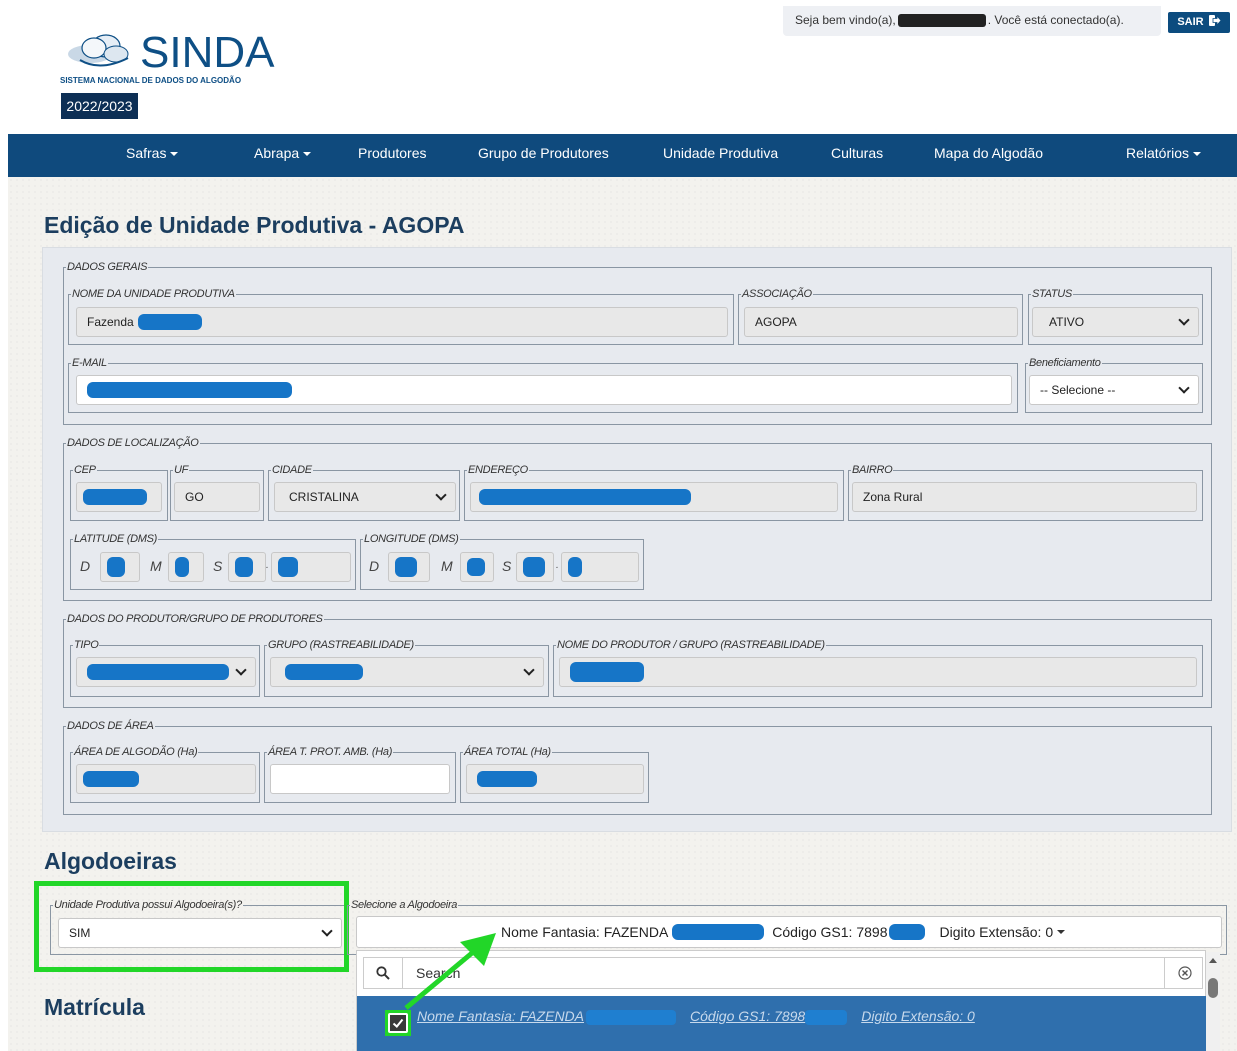 The image size is (1237, 1051). Describe the element at coordinates (191, 926) in the screenshot. I see `highlight-box-possui` at that location.